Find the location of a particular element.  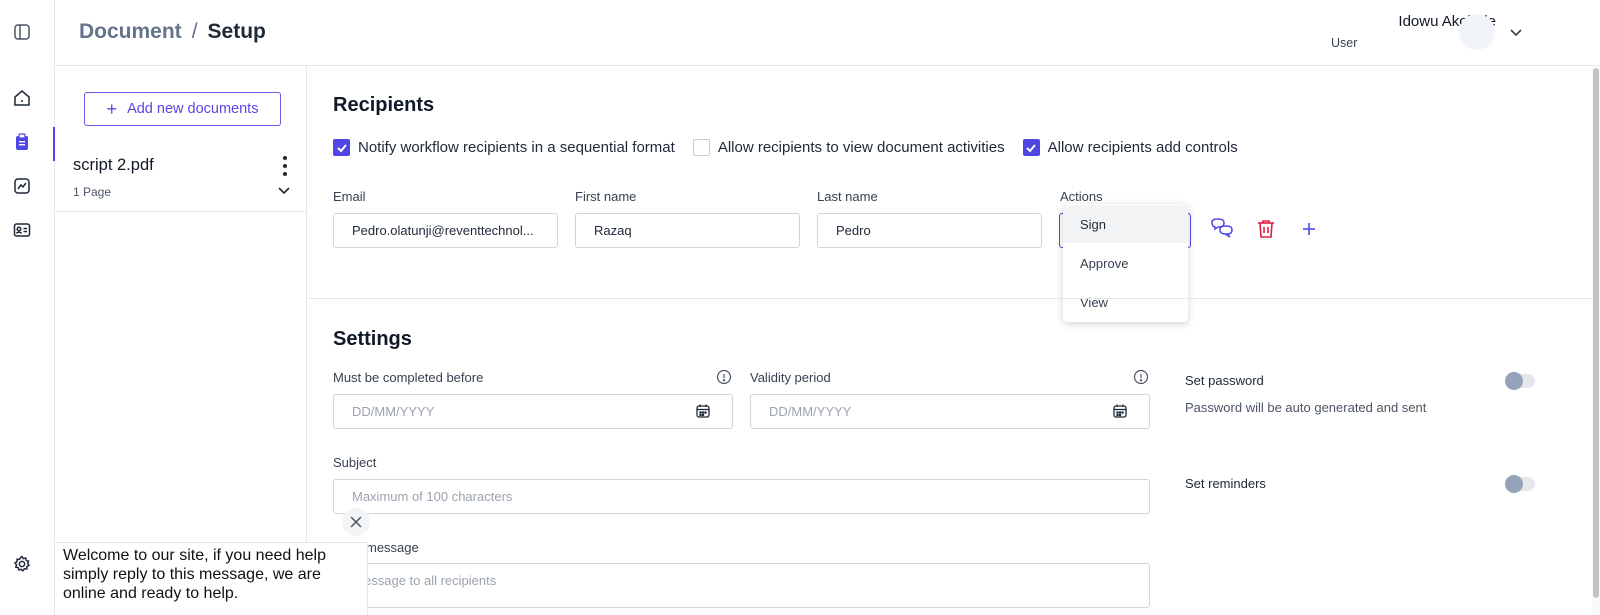

sequential-checkbox is located at coordinates (341, 147).